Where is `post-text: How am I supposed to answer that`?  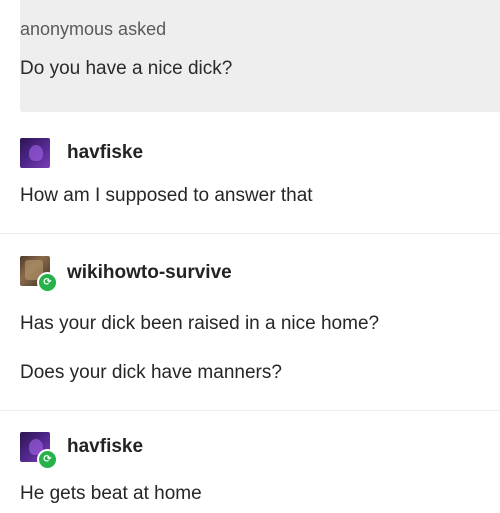 post-text: How am I supposed to answer that is located at coordinates (166, 195).